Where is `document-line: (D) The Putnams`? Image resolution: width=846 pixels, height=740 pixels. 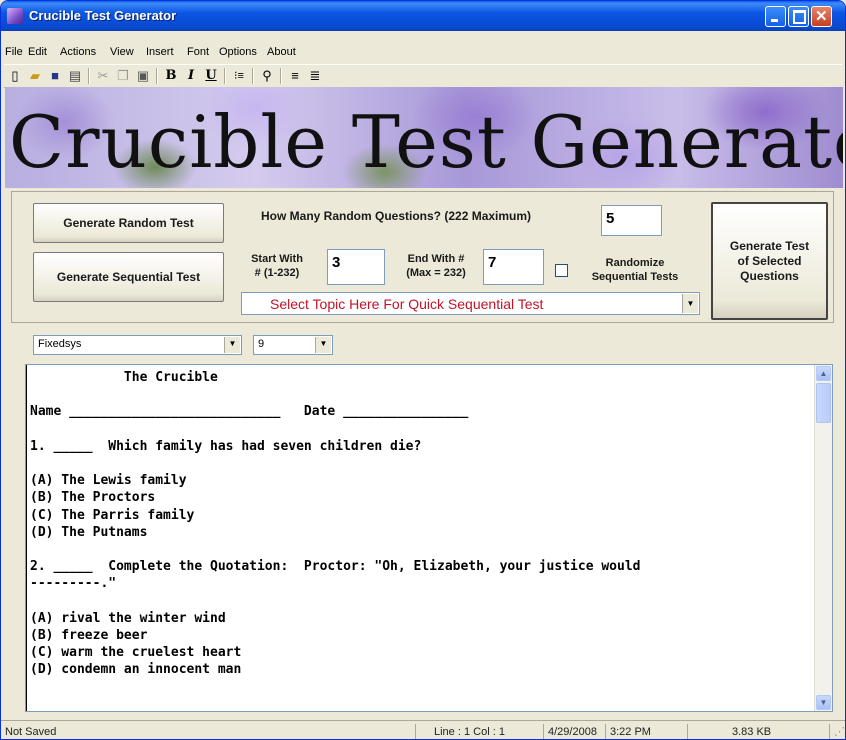
document-line: (D) The Putnams is located at coordinates (89, 532).